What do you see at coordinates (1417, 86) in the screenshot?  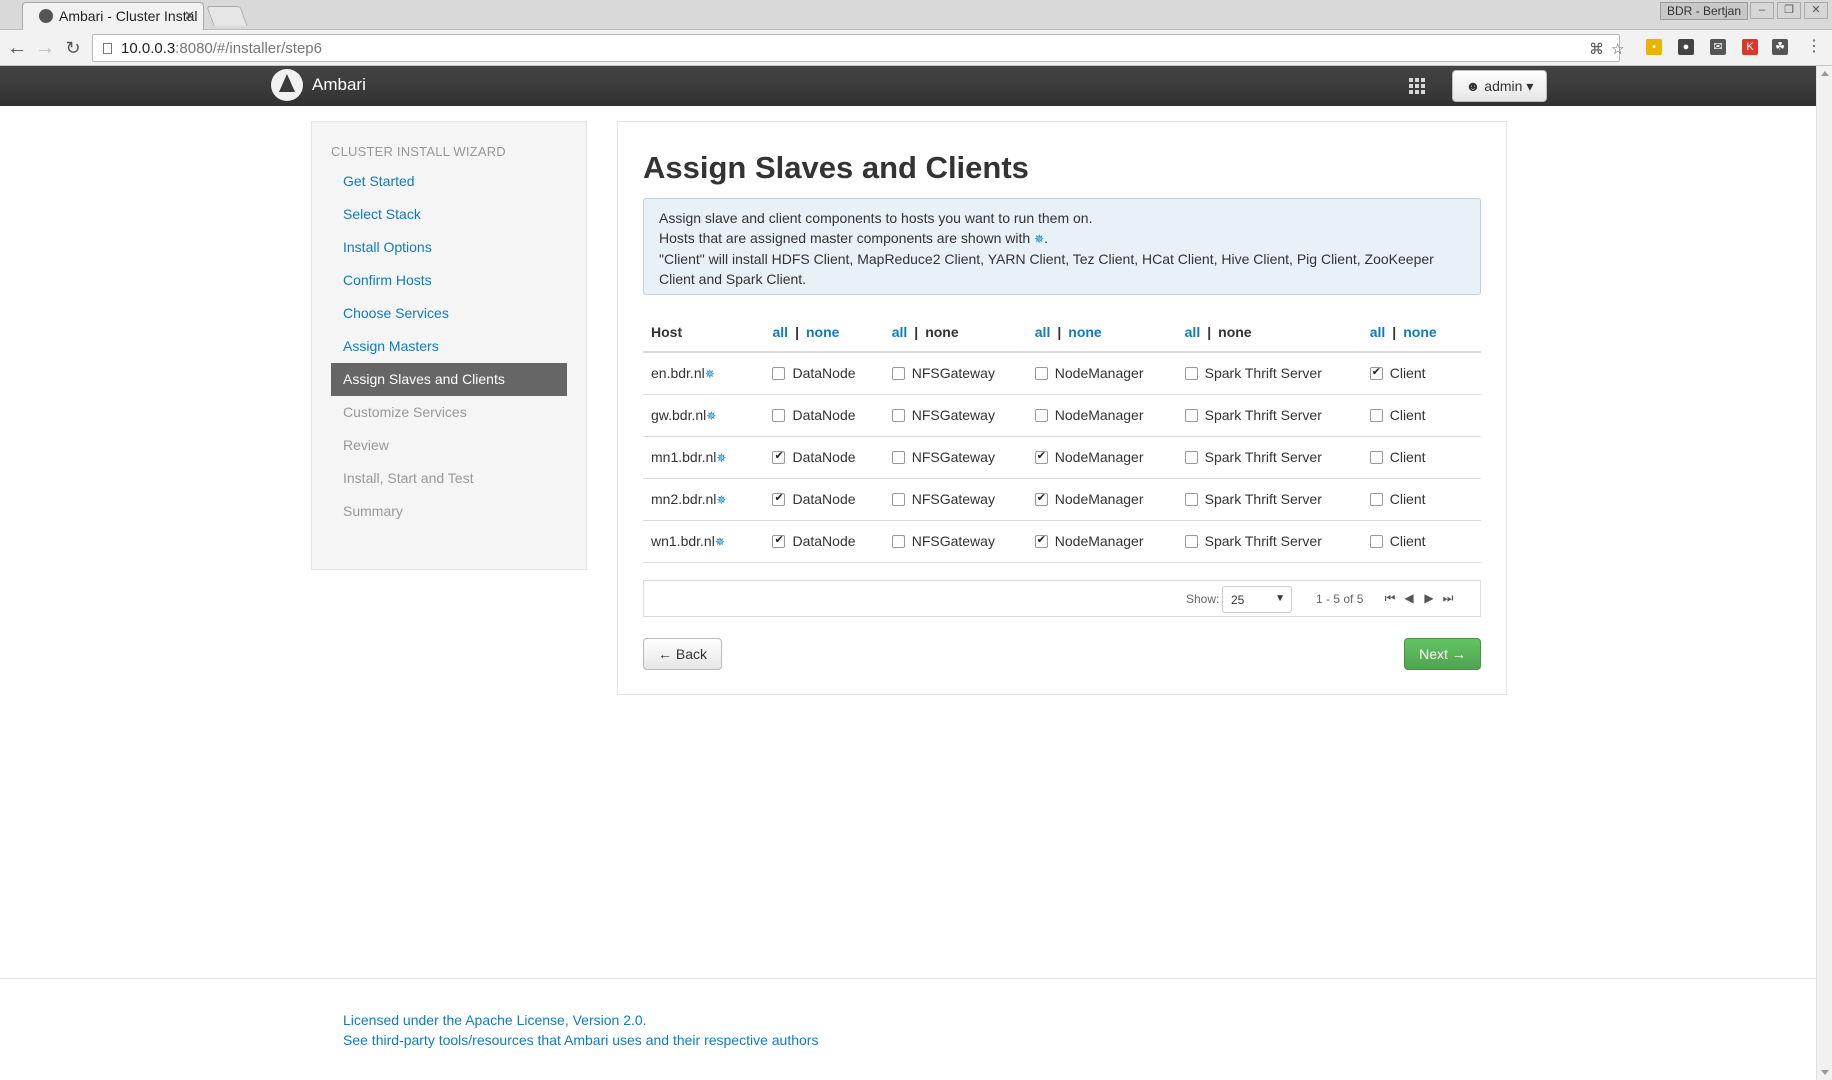 I see `views-grid-icon` at bounding box center [1417, 86].